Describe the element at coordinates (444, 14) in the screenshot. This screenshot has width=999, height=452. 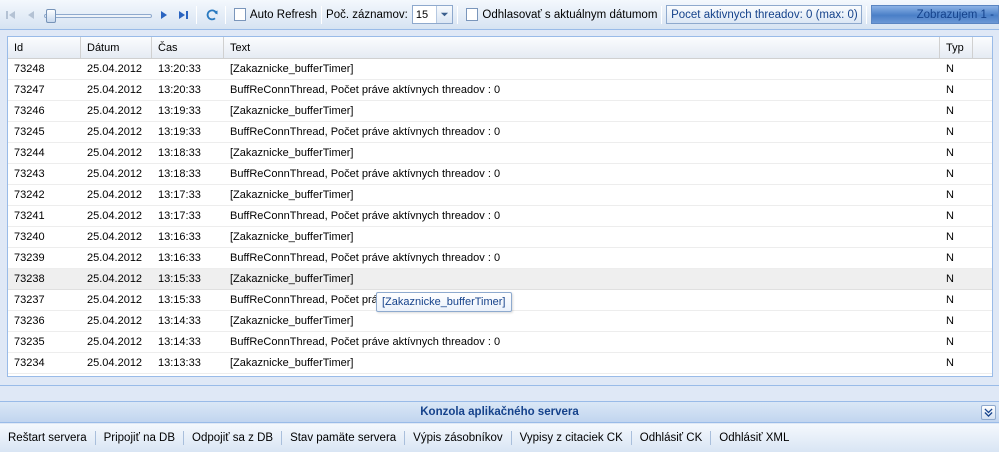
I see `combo-trigger` at that location.